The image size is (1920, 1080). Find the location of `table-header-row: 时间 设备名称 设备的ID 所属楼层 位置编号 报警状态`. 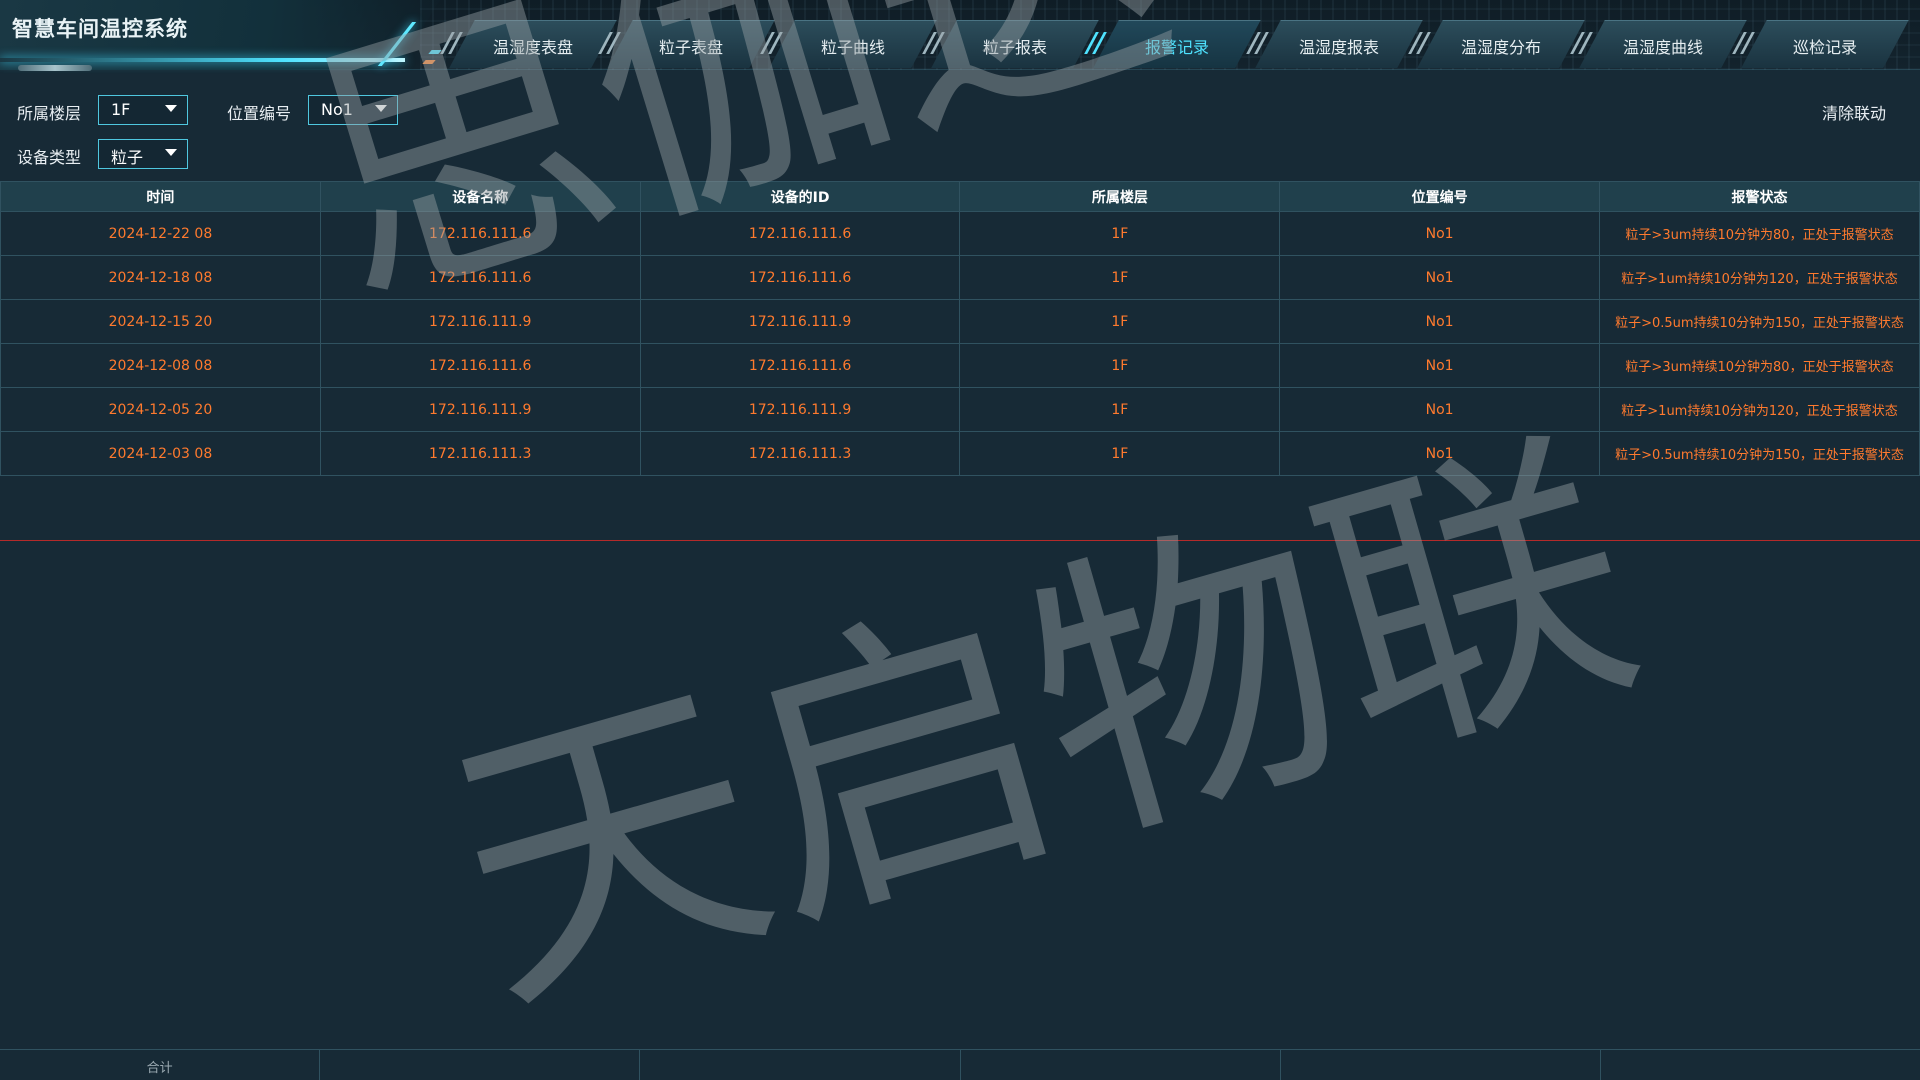

table-header-row: 时间 设备名称 设备的ID 所属楼层 位置编号 报警状态 is located at coordinates (960, 196).